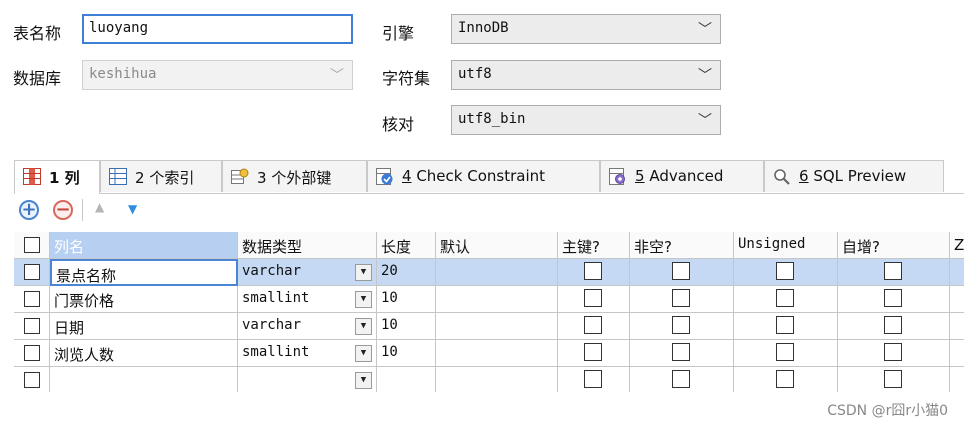 This screenshot has width=964, height=427. I want to click on field-length-cell: 20, so click(406, 272).